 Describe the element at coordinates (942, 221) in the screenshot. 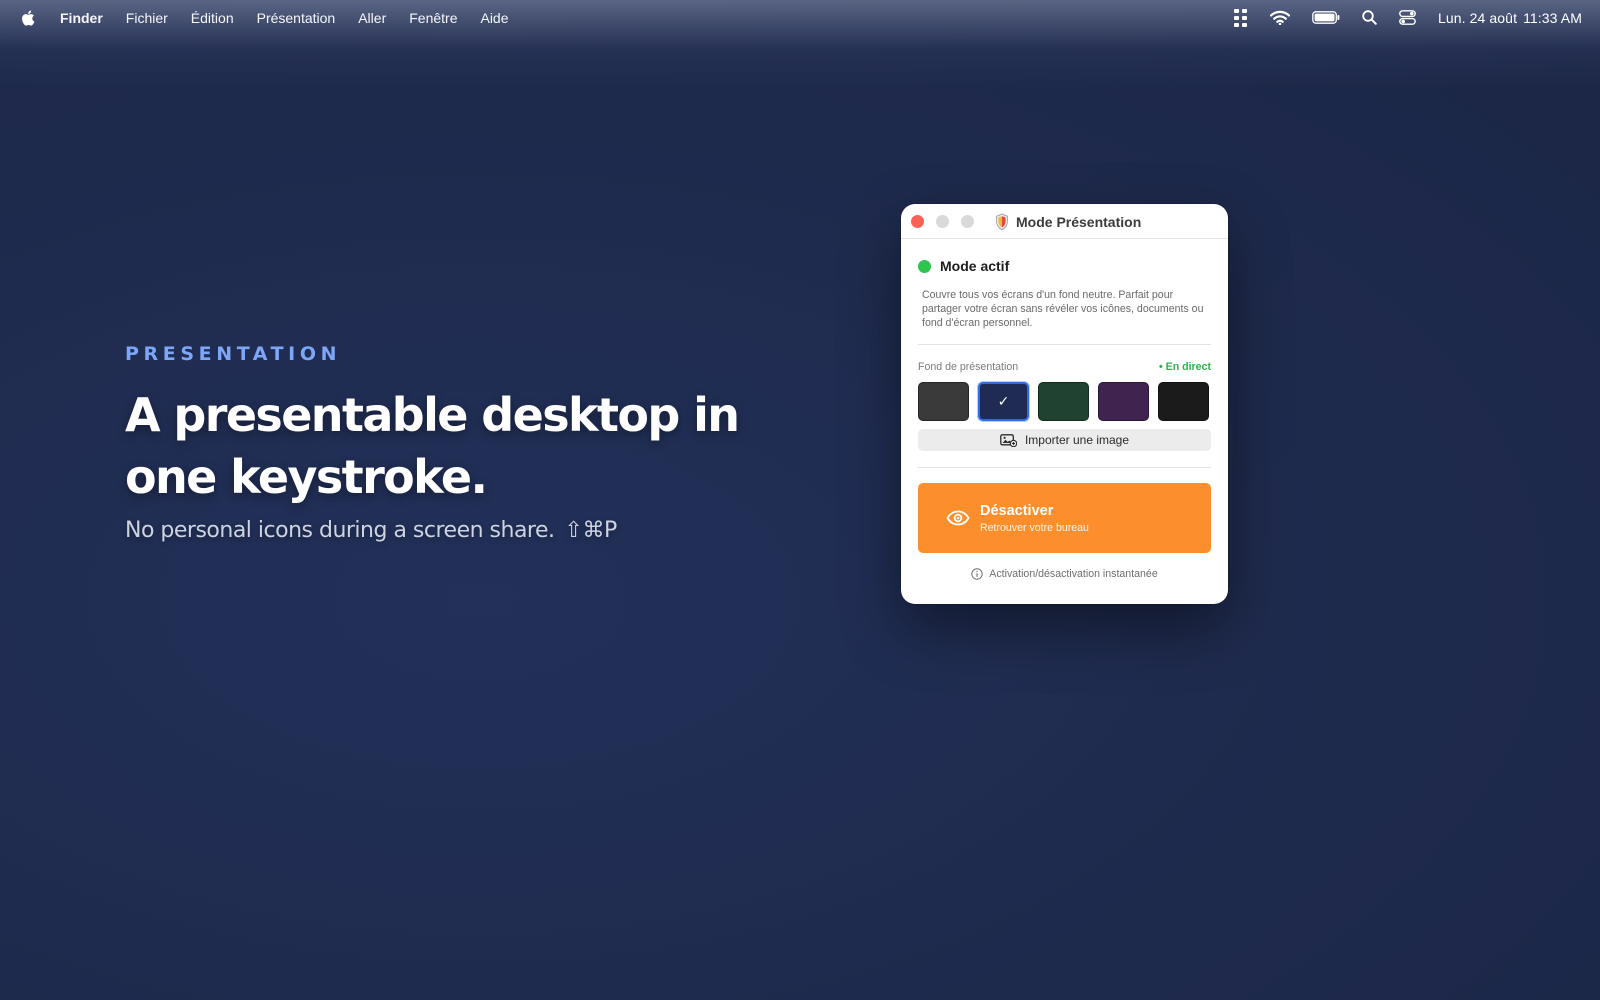

I see `minimize-window-button` at that location.